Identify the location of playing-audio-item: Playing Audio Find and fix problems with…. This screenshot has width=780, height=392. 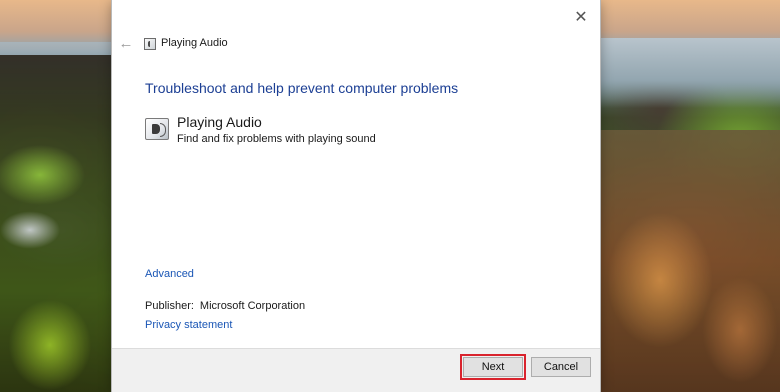
(295, 131).